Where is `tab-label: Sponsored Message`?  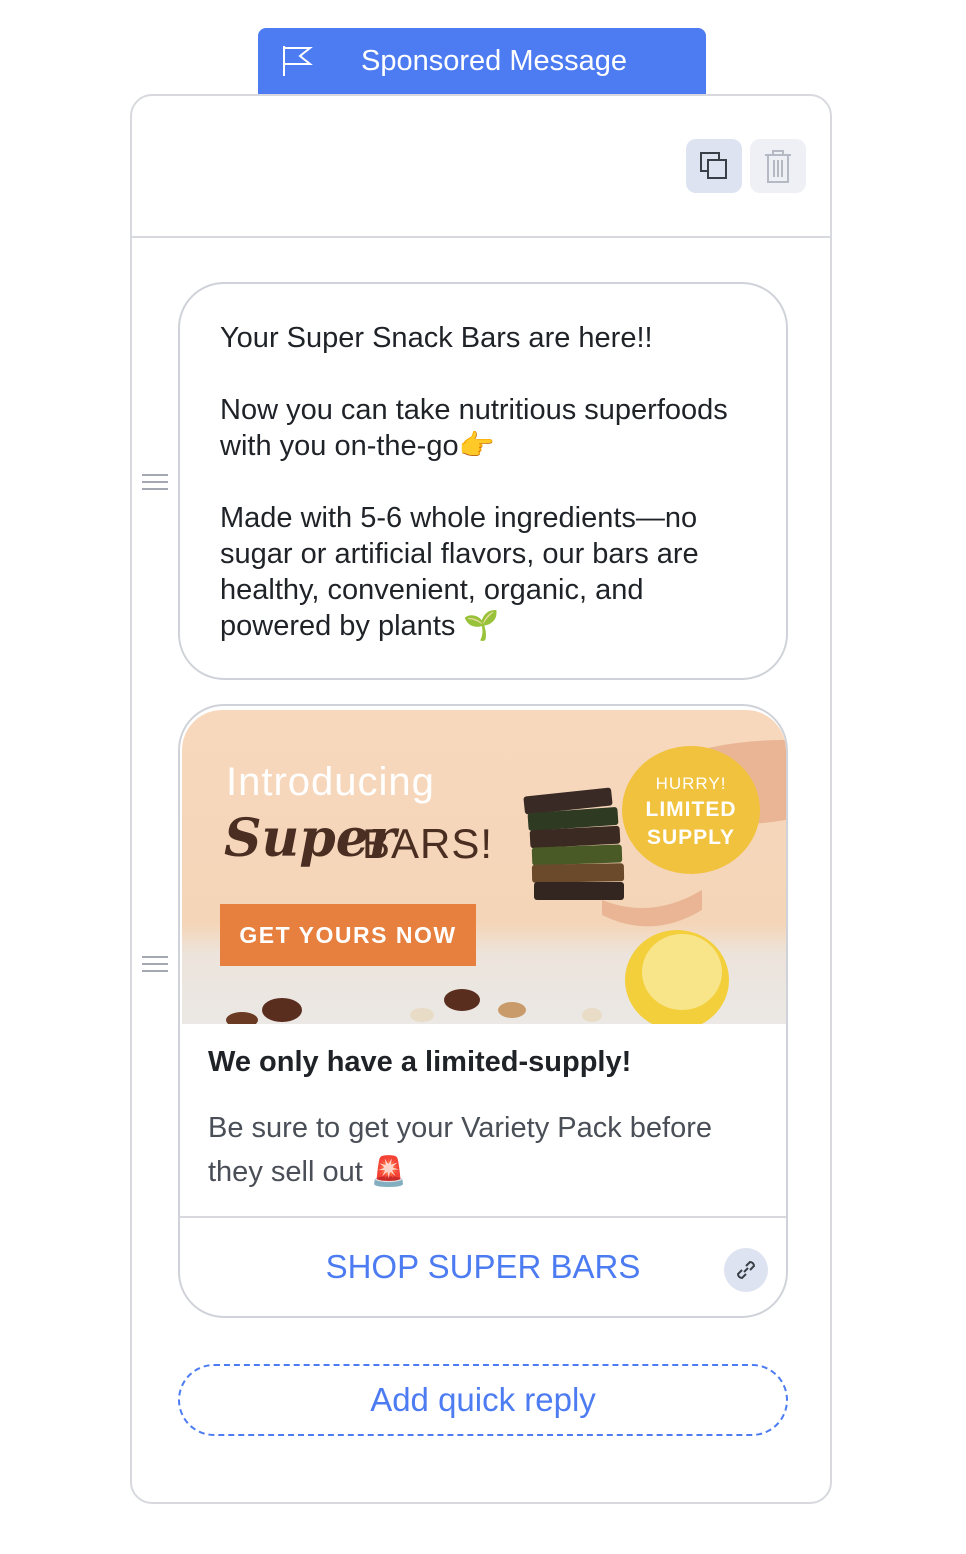
tab-label: Sponsored Message is located at coordinates (494, 61).